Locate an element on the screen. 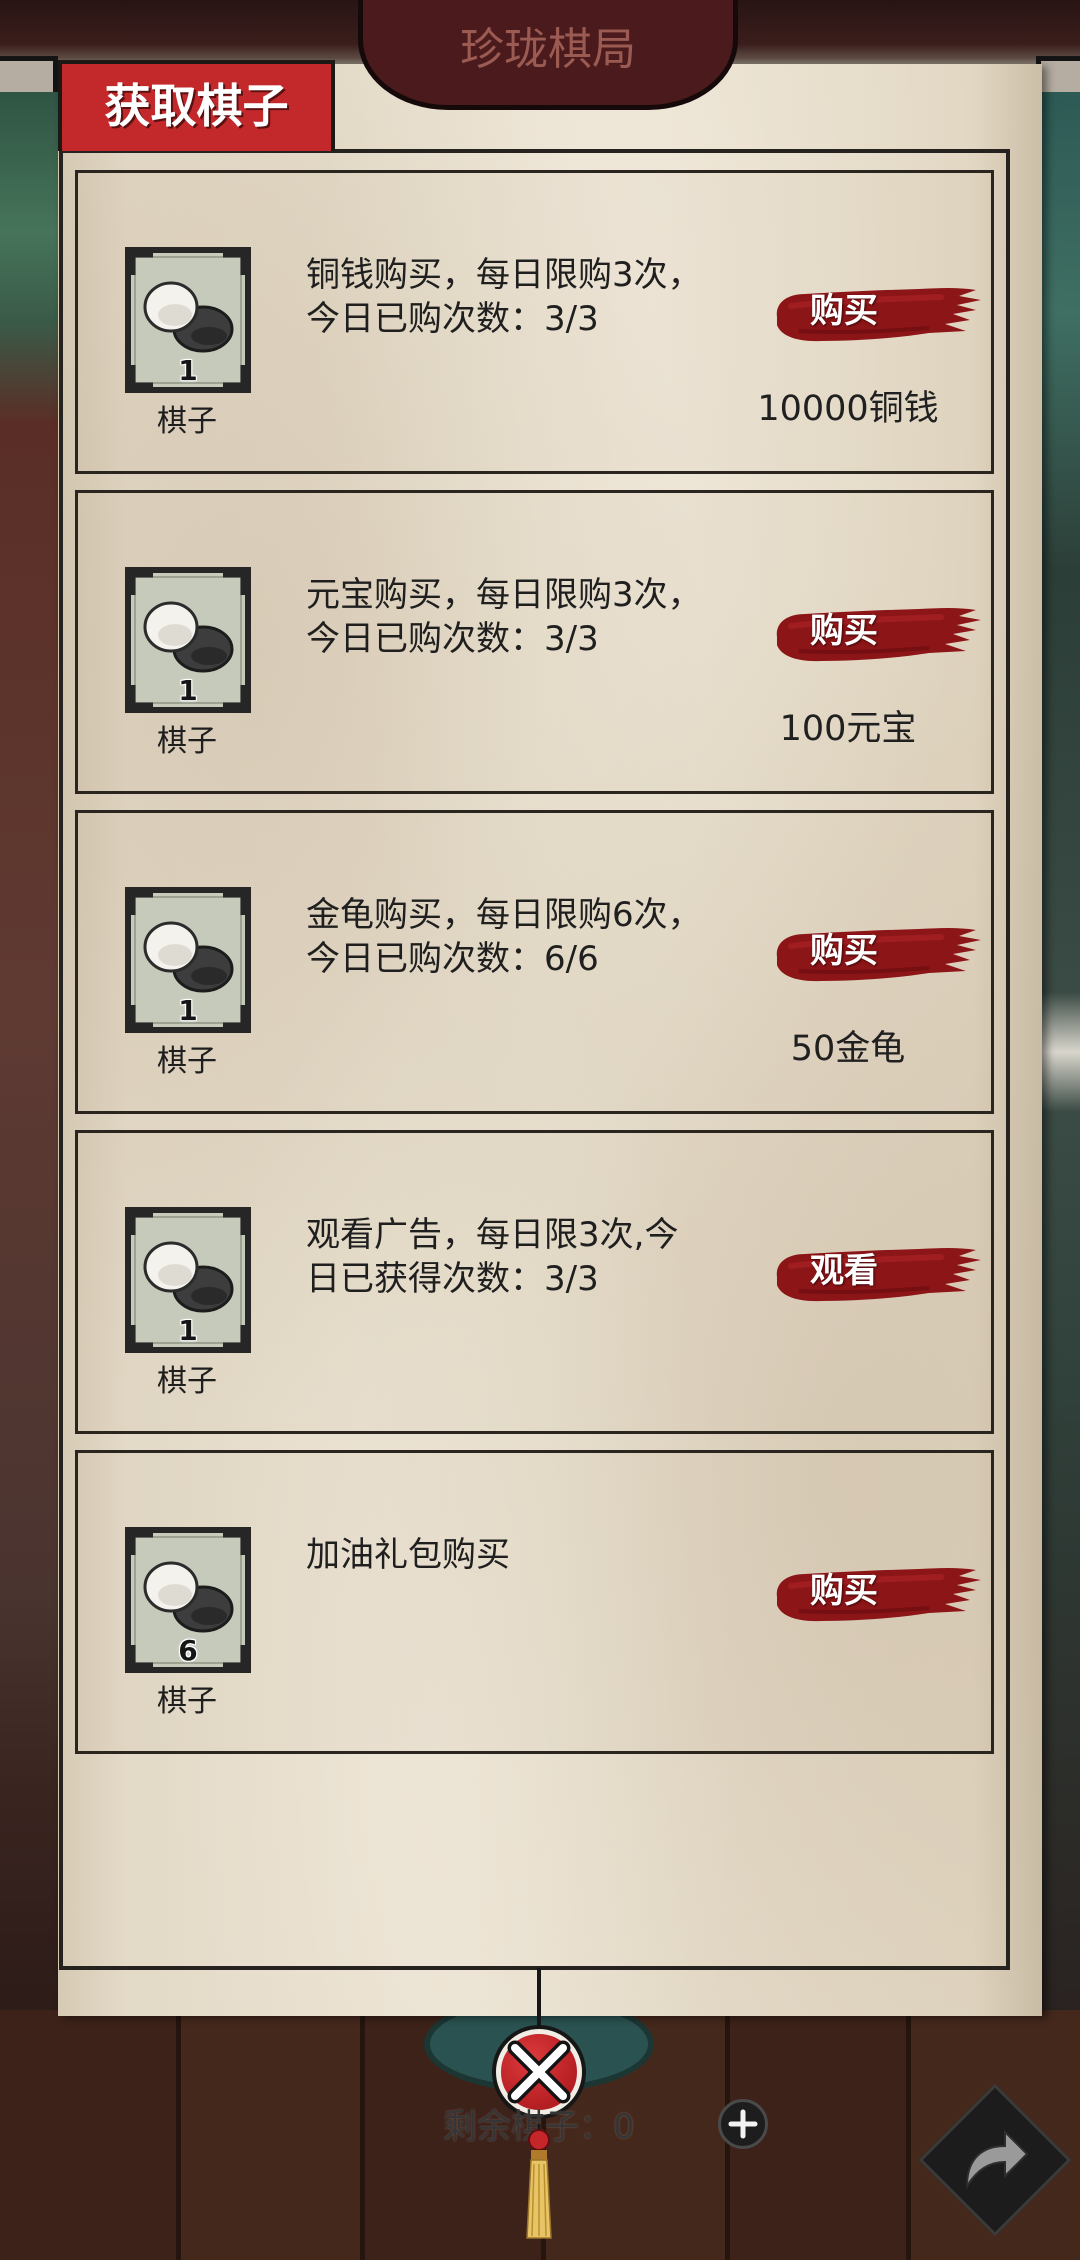 The image size is (1080, 2260). watch-ad-card: 1 棋子 观看广告，每日限3次,今 日已获得次数：3/3 观看 is located at coordinates (534, 1282).